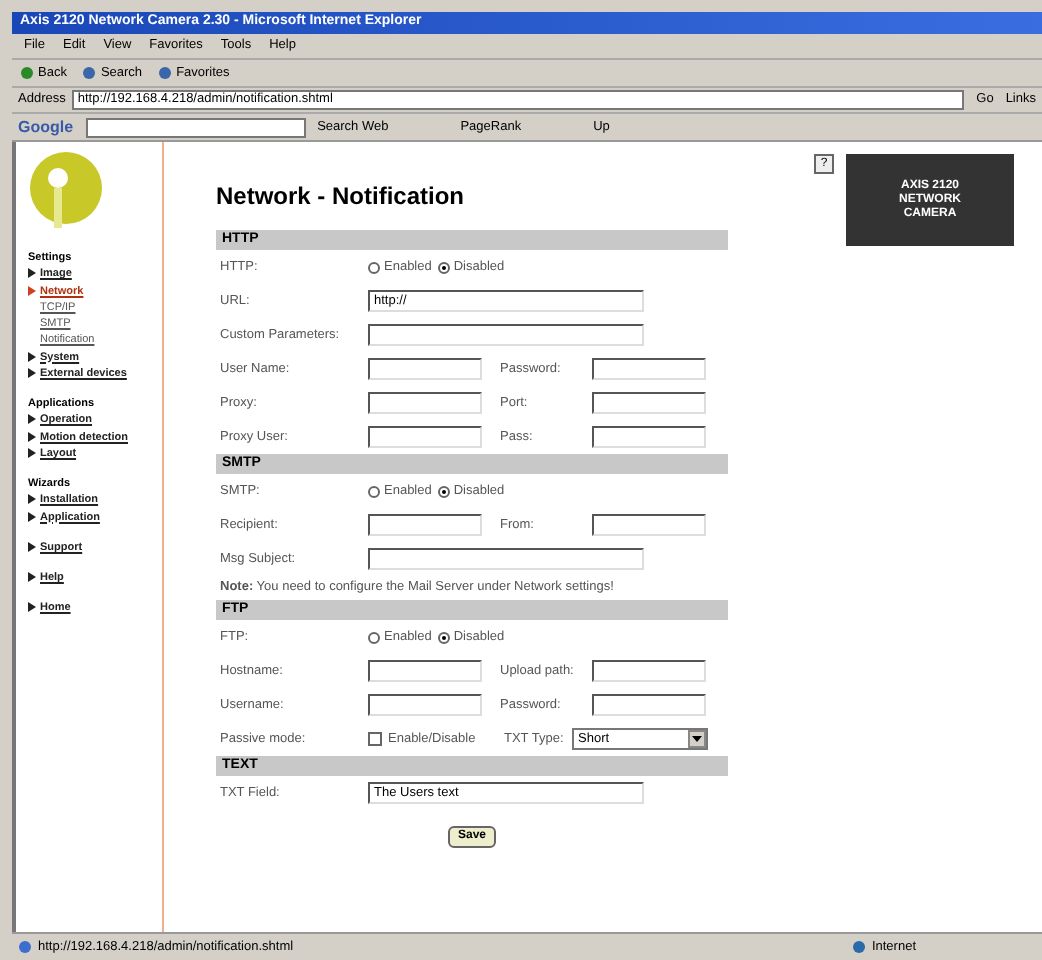 Image resolution: width=1042 pixels, height=960 pixels. What do you see at coordinates (46, 127) in the screenshot?
I see `google-logo: Google` at bounding box center [46, 127].